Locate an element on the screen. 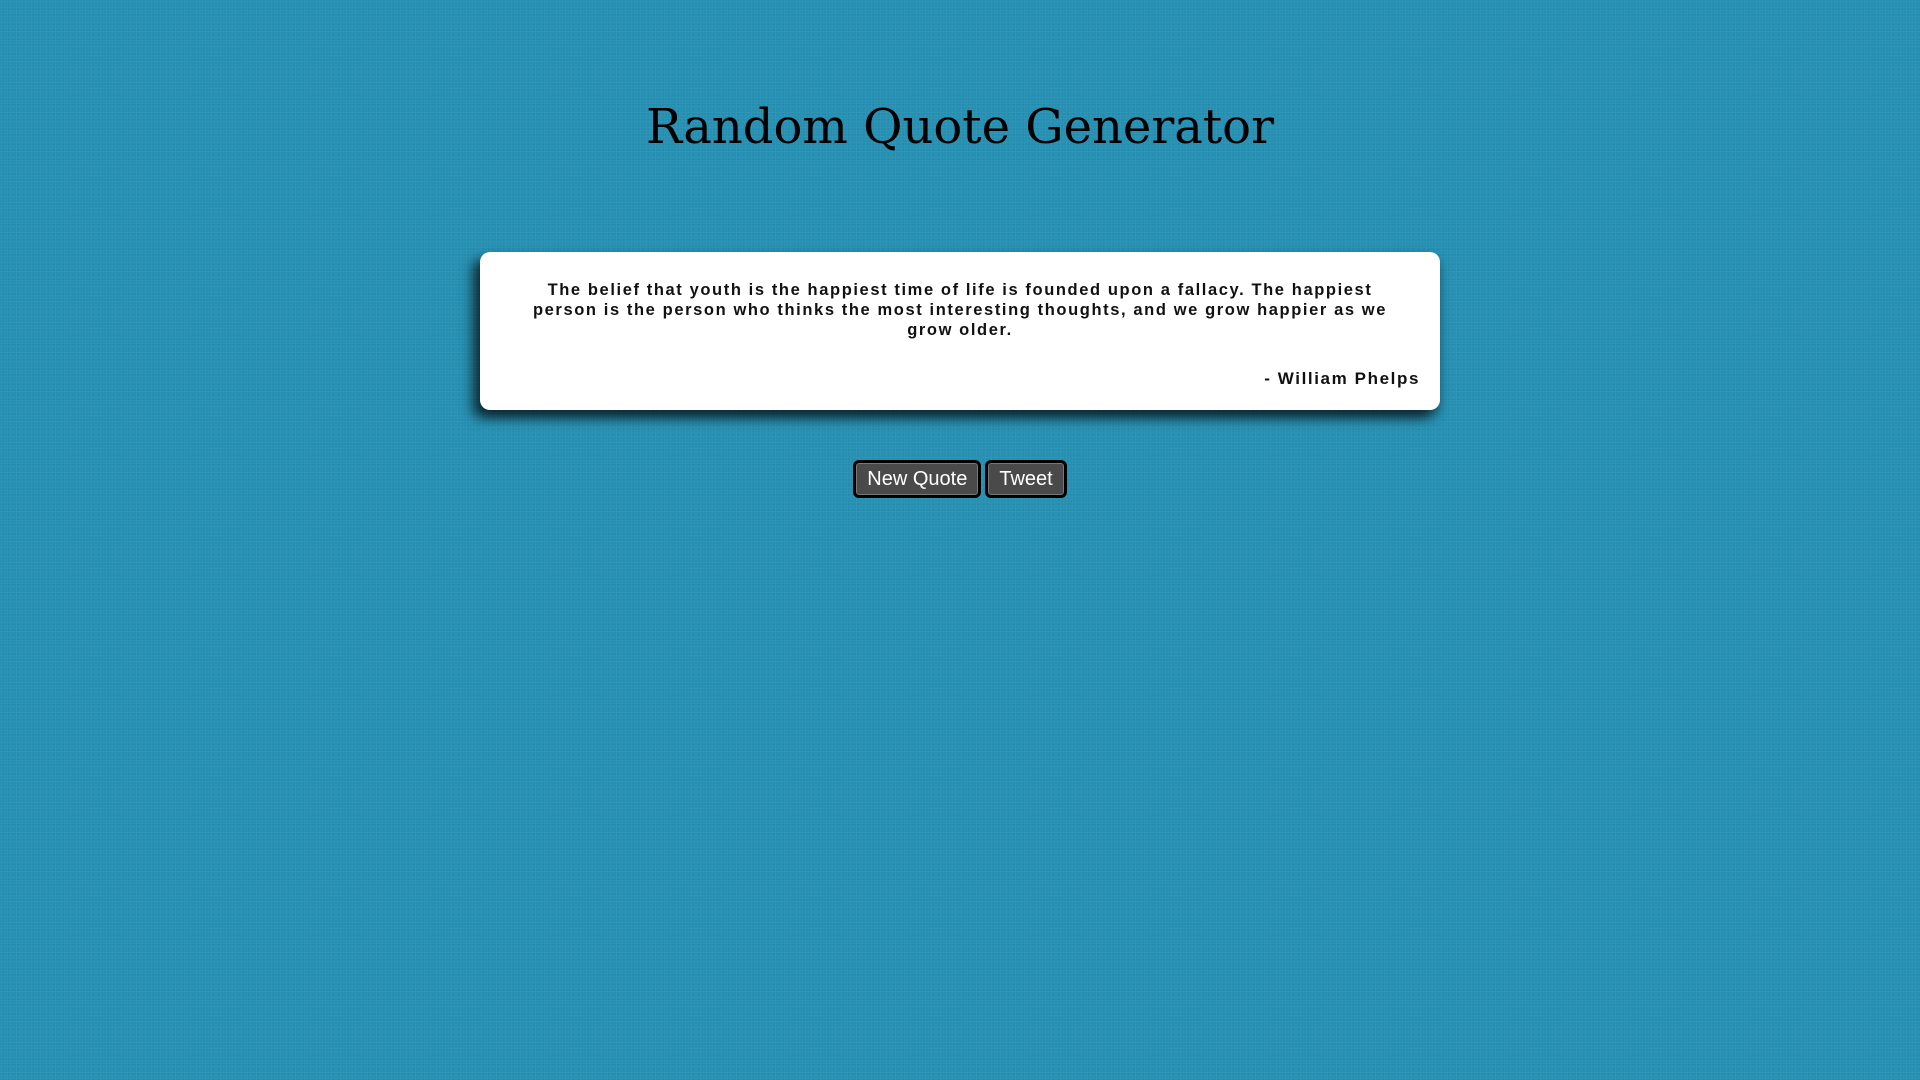 The height and width of the screenshot is (1080, 1920). quote-author: - William Phelps is located at coordinates (1342, 378).